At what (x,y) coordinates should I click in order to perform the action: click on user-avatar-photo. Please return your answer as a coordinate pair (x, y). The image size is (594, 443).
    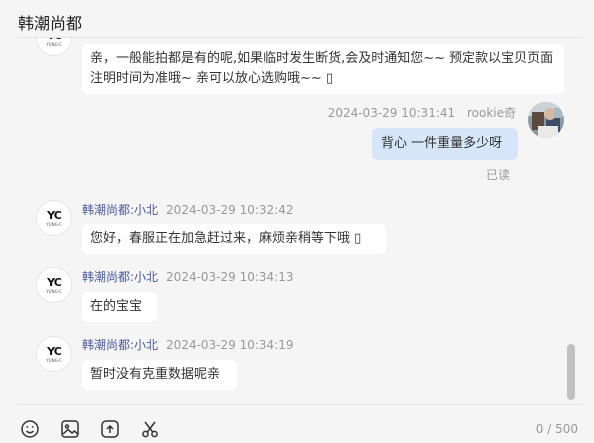
    Looking at the image, I should click on (546, 120).